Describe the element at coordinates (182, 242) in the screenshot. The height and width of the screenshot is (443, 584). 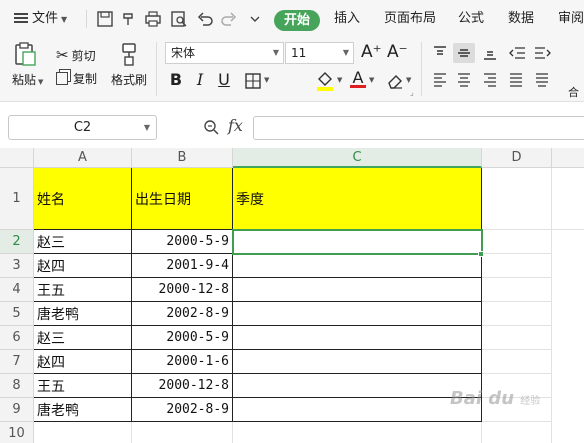
I see `cell-b2: 2000-5-9` at that location.